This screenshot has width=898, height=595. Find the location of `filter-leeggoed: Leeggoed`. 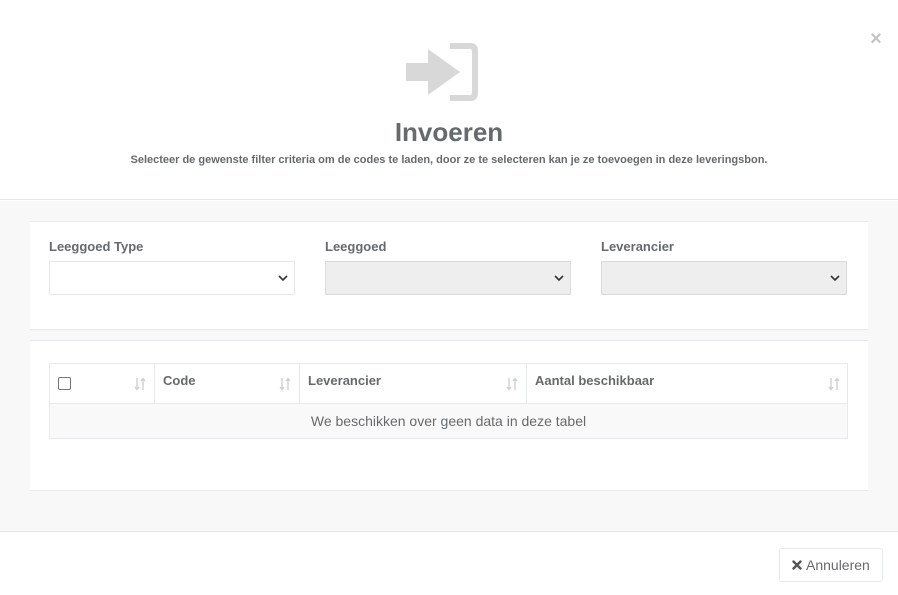

filter-leeggoed: Leeggoed is located at coordinates (448, 266).